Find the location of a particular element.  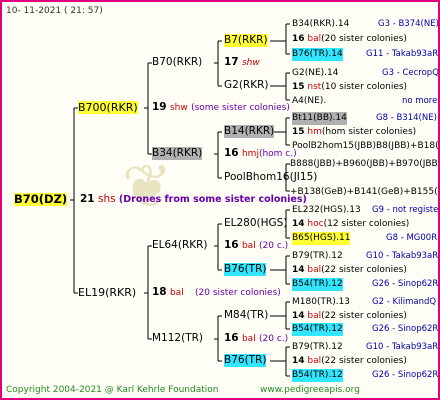

l2-queen: EL19(RKR) is located at coordinates (107, 292).